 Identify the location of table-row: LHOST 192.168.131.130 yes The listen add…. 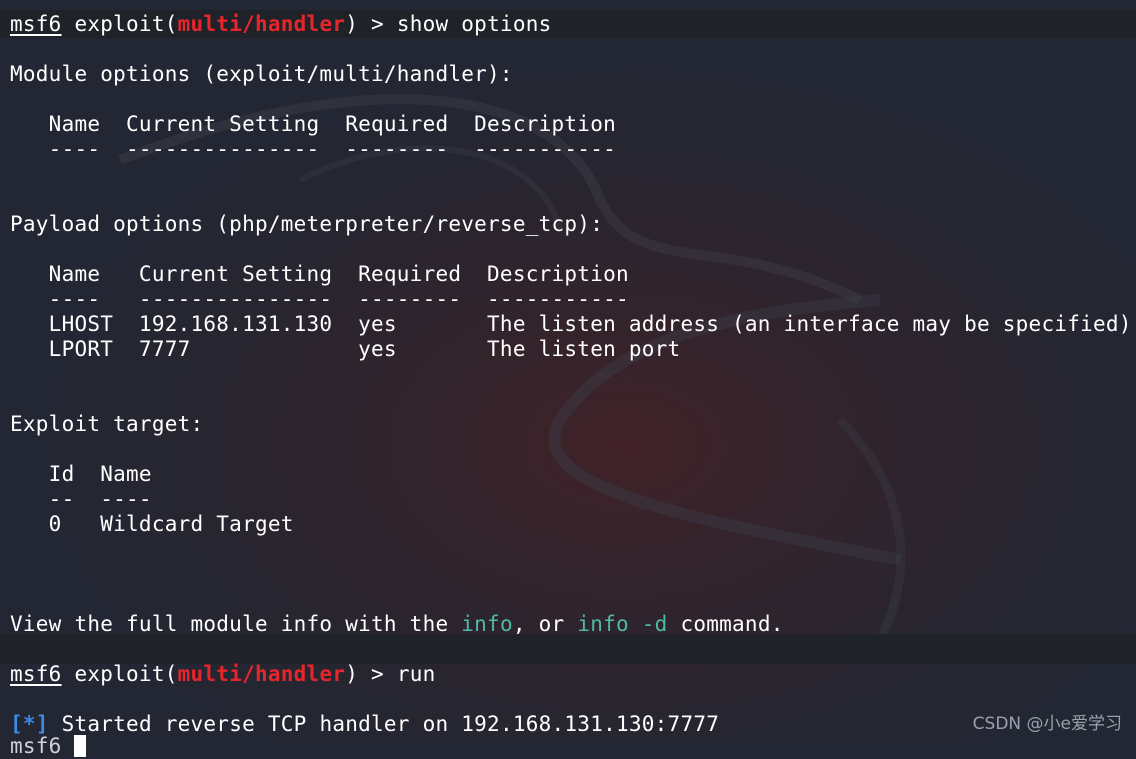
(571, 324).